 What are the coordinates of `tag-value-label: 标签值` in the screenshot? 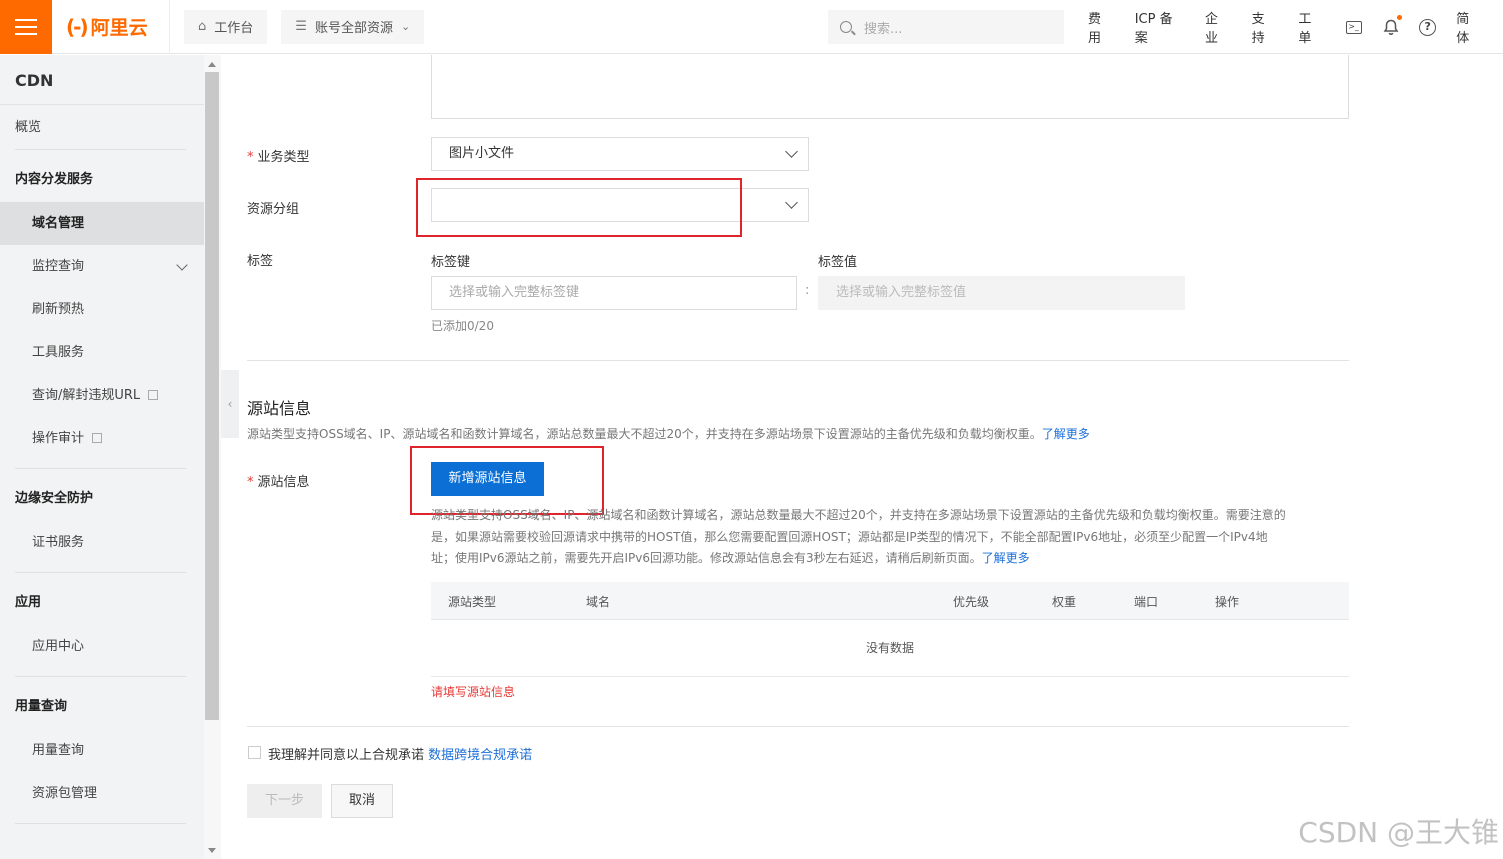 It's located at (838, 262).